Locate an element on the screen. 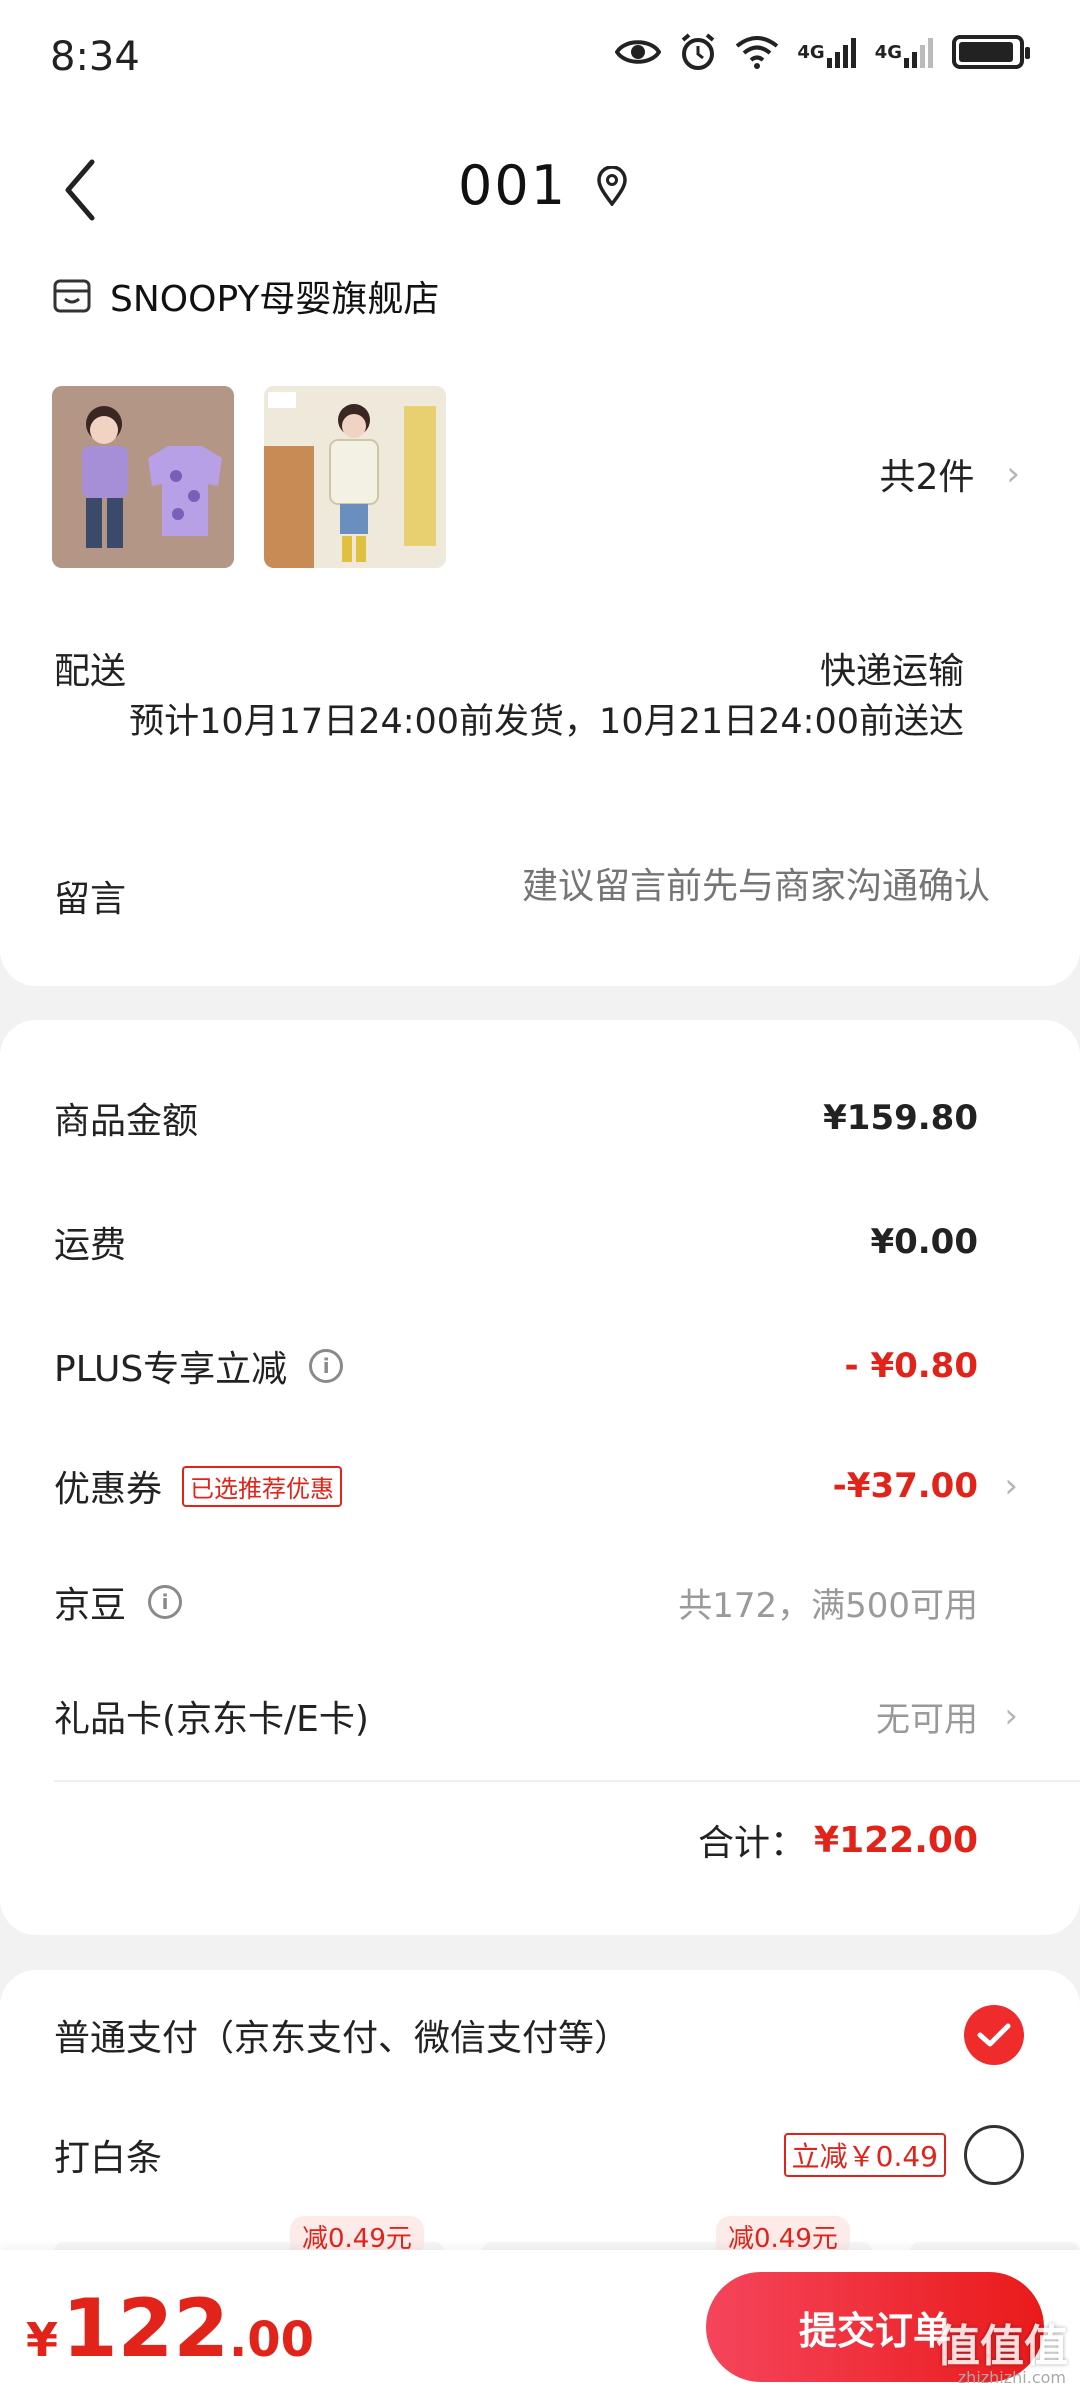 Image resolution: width=1080 pixels, height=2400 pixels. total-value: ¥122.00 is located at coordinates (896, 1840).